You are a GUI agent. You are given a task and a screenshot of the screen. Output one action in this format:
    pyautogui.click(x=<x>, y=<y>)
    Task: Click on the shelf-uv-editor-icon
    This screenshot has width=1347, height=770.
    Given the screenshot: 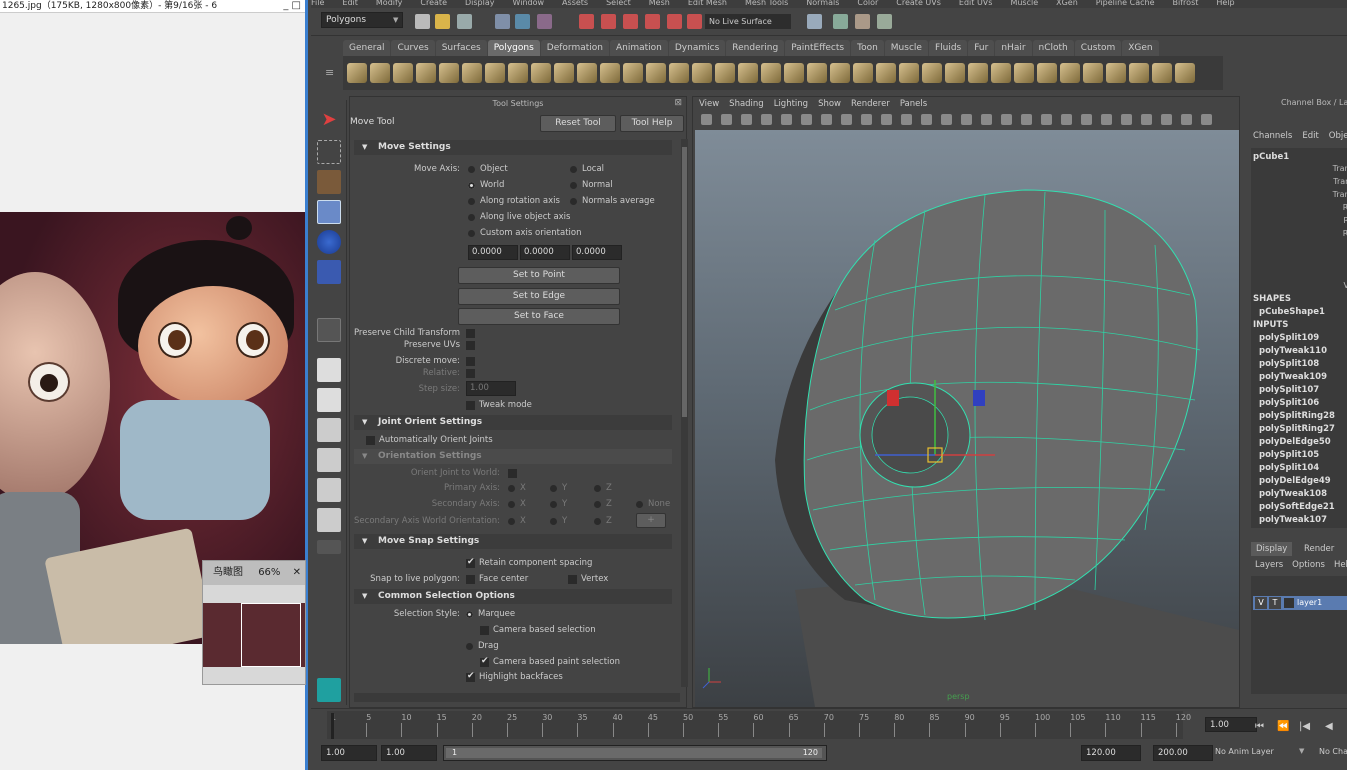 What is the action you would take?
    pyautogui.click(x=1185, y=73)
    